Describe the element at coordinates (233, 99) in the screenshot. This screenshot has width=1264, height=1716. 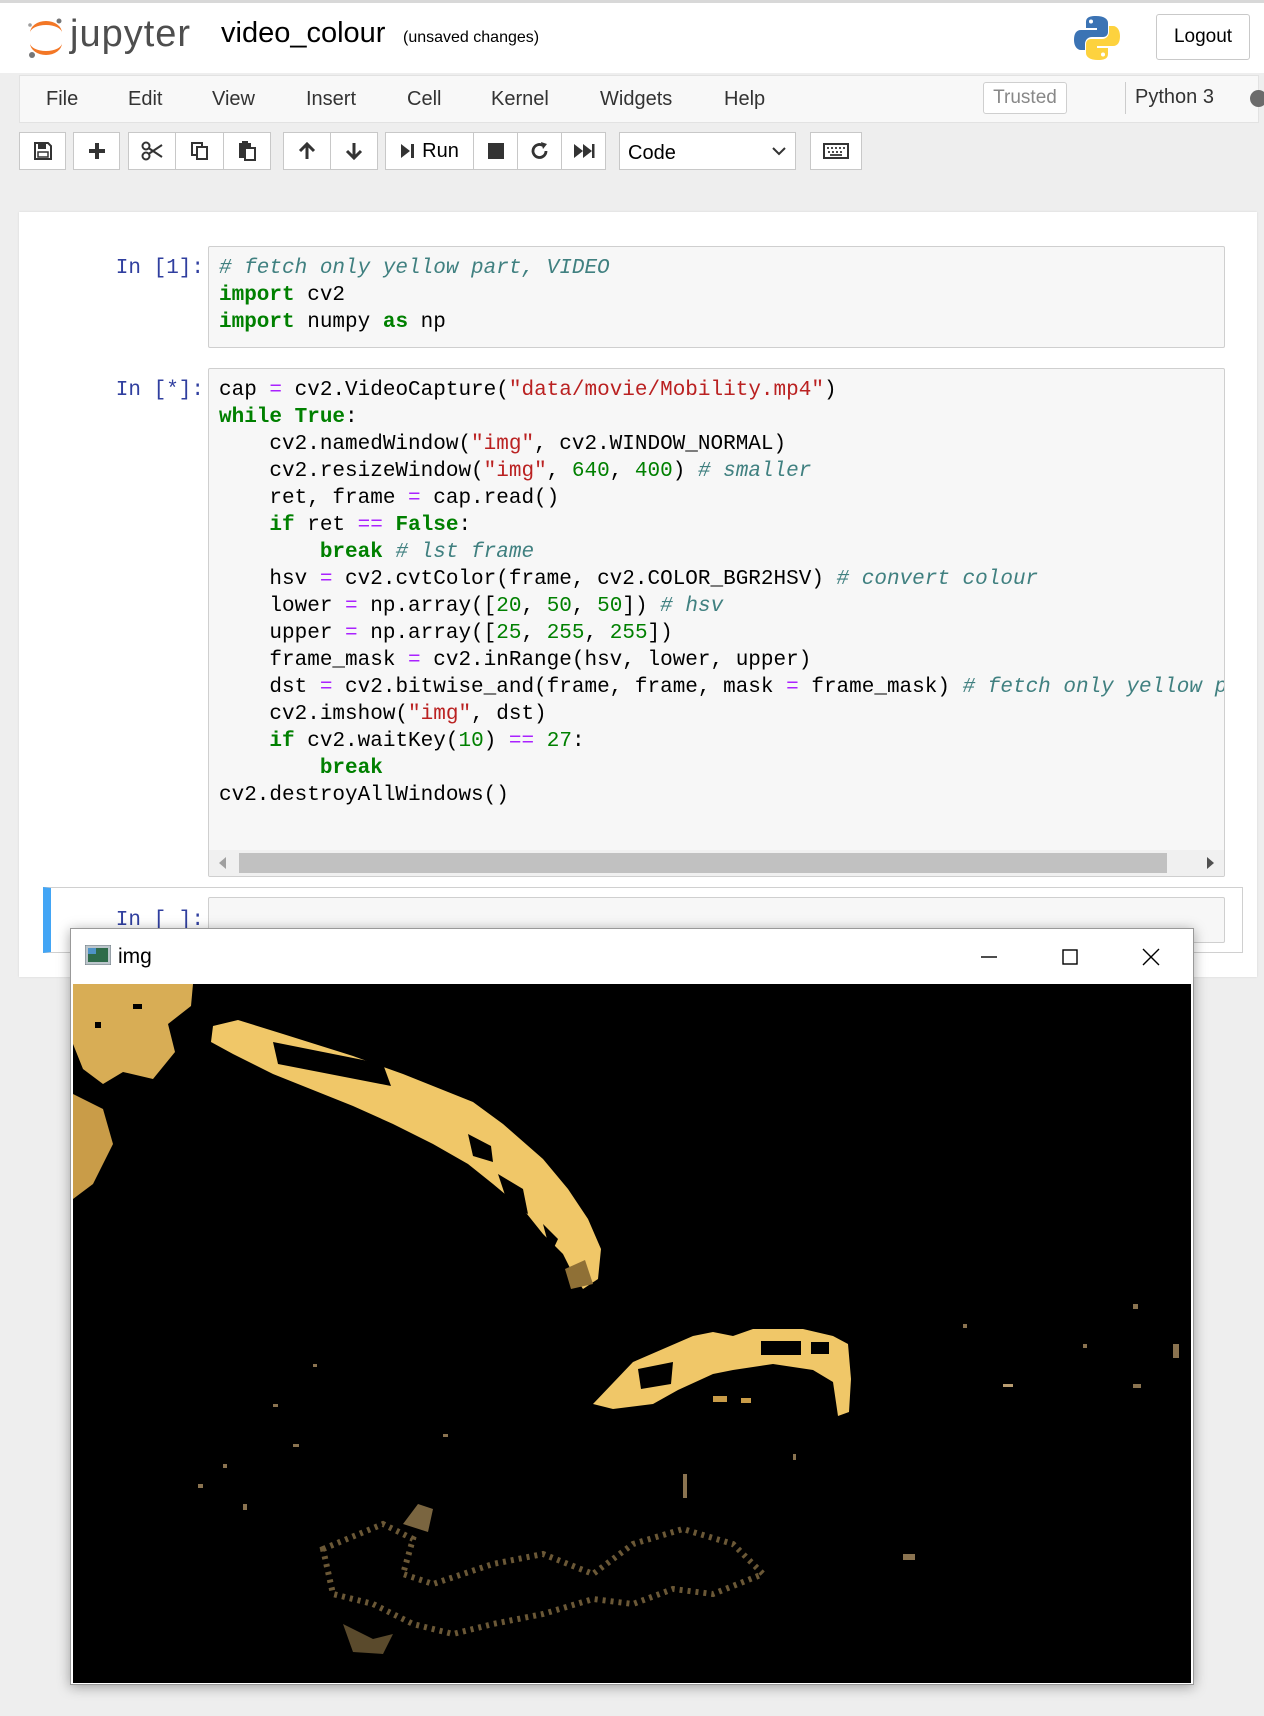
I see `menu-view: View` at that location.